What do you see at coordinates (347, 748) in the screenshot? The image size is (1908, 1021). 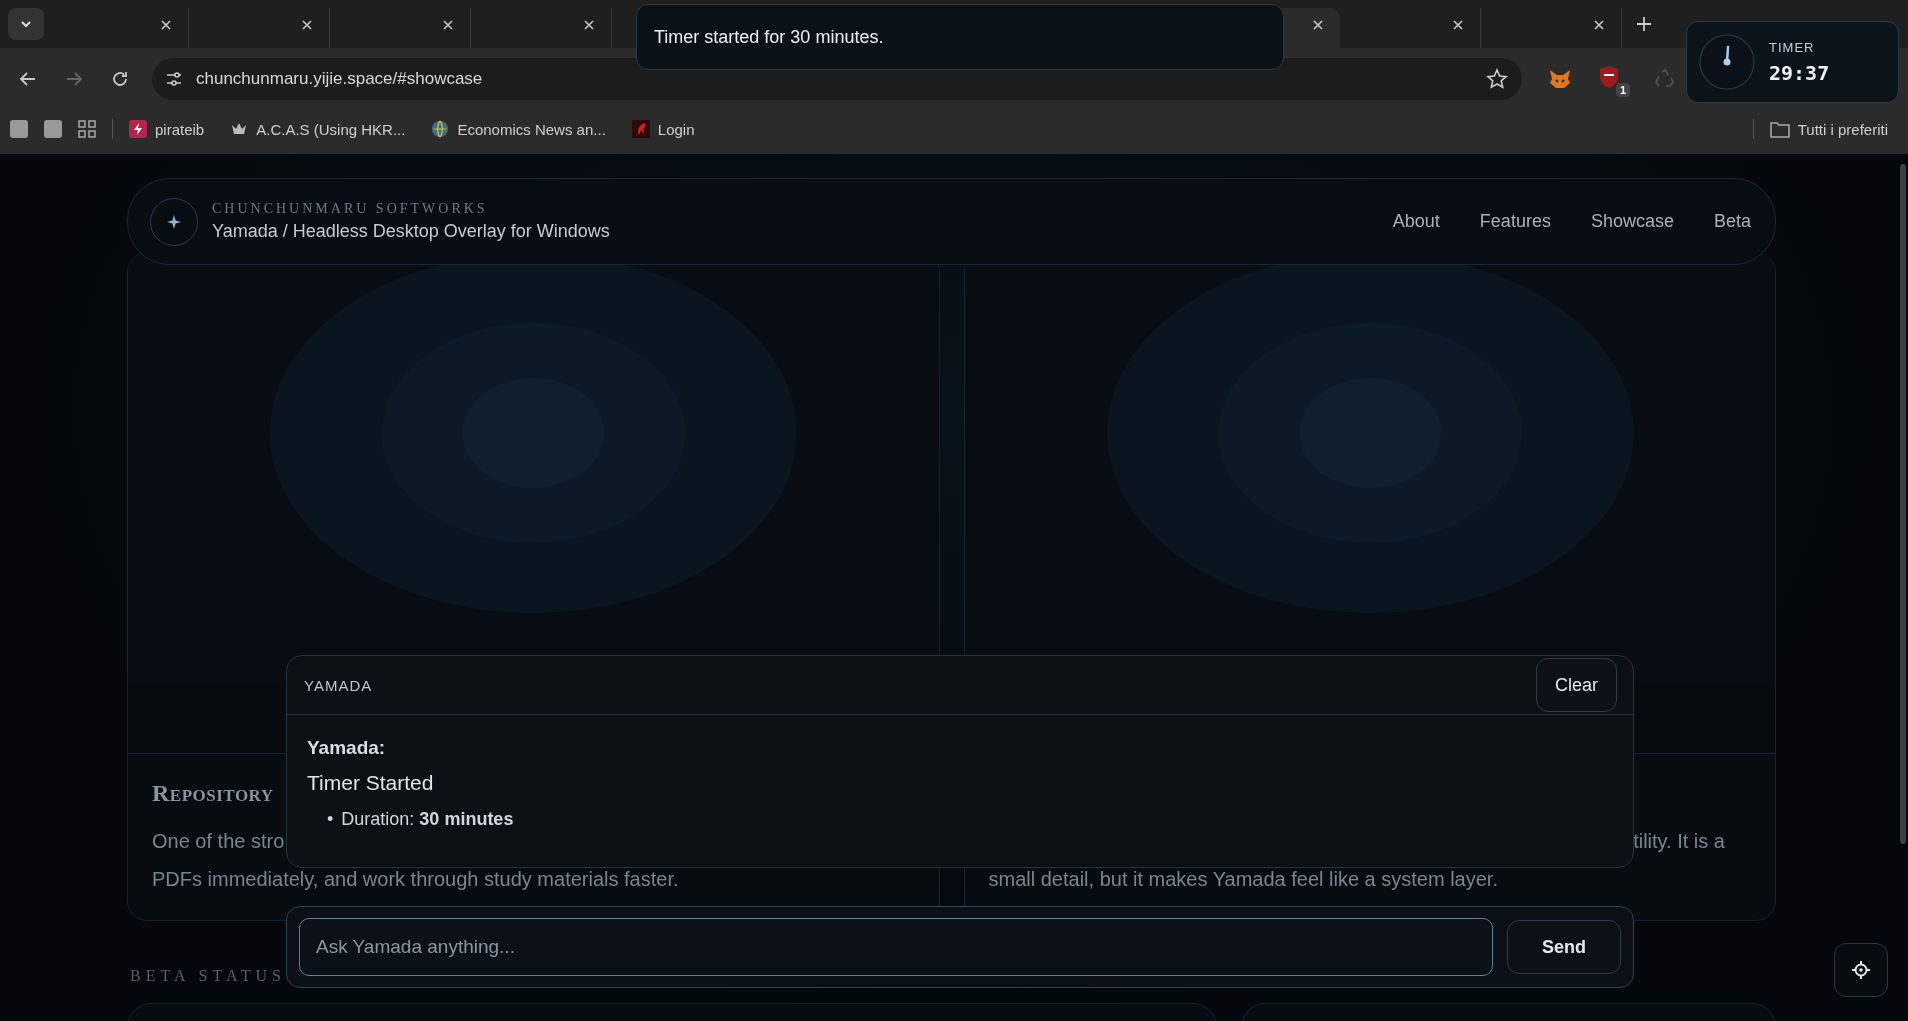 I see `message-sender: Yamada:` at bounding box center [347, 748].